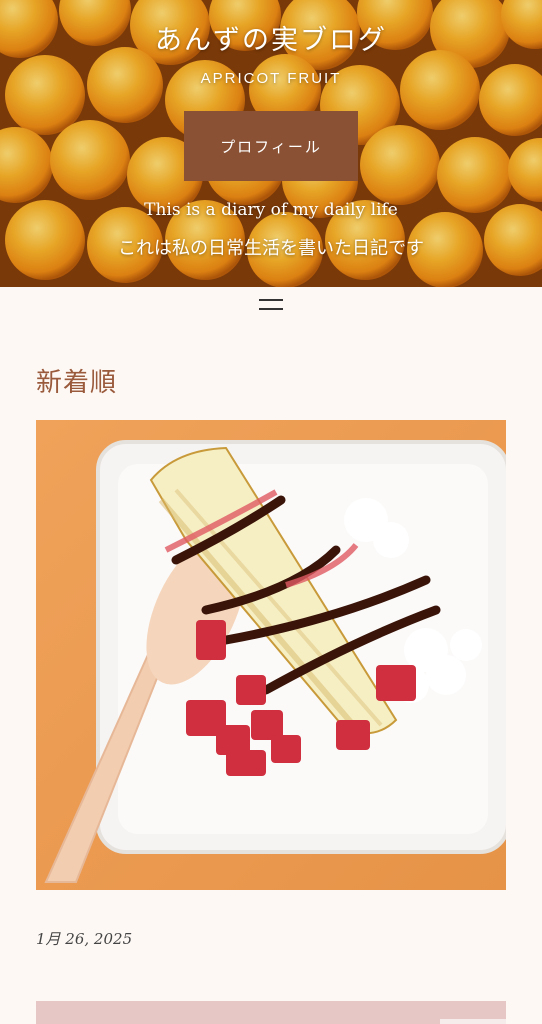 This screenshot has width=542, height=1024. What do you see at coordinates (271, 248) in the screenshot?
I see `tagline-japanese: これは私の日常生活を書いた日記です` at bounding box center [271, 248].